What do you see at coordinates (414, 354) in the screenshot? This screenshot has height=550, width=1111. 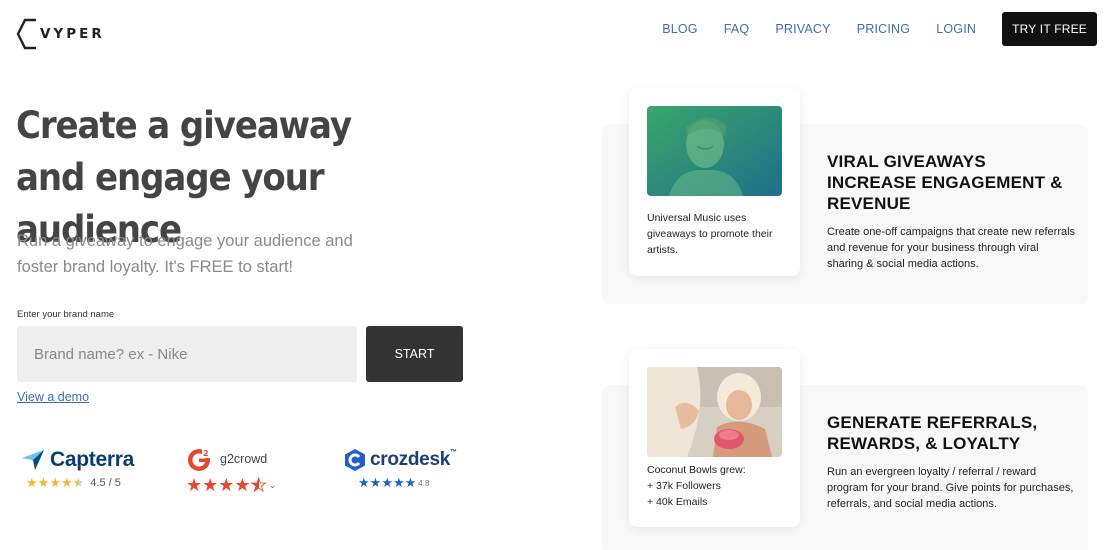 I see `start-button: START` at bounding box center [414, 354].